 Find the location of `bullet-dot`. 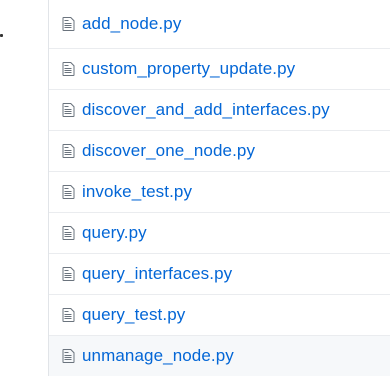

bullet-dot is located at coordinates (1, 35).